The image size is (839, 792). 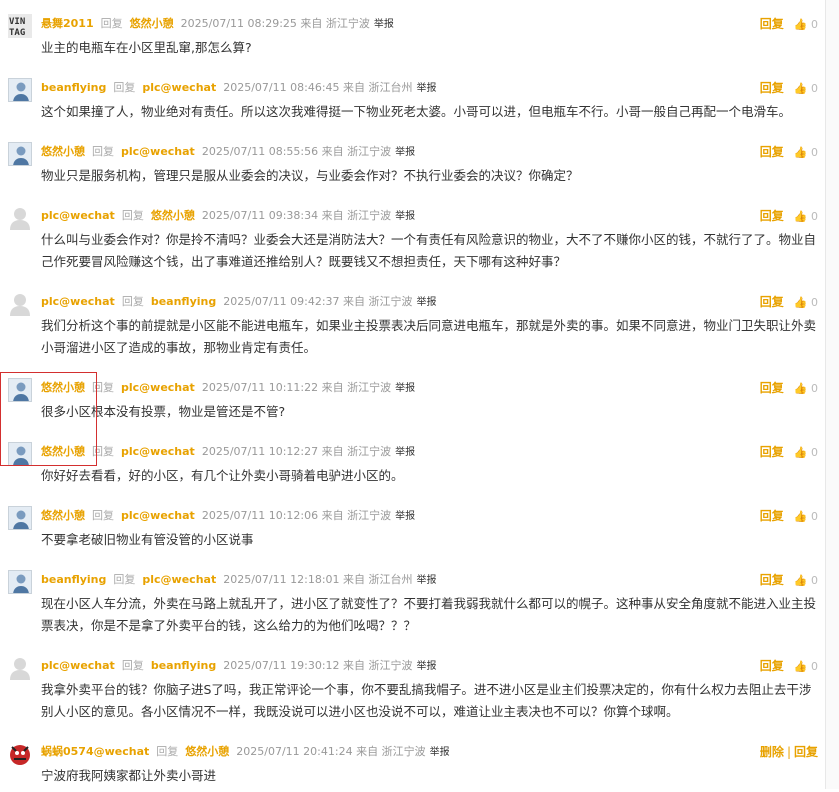 I want to click on comment-text: 宁波府我阿姨家都让外卖小哥进, so click(x=129, y=775).